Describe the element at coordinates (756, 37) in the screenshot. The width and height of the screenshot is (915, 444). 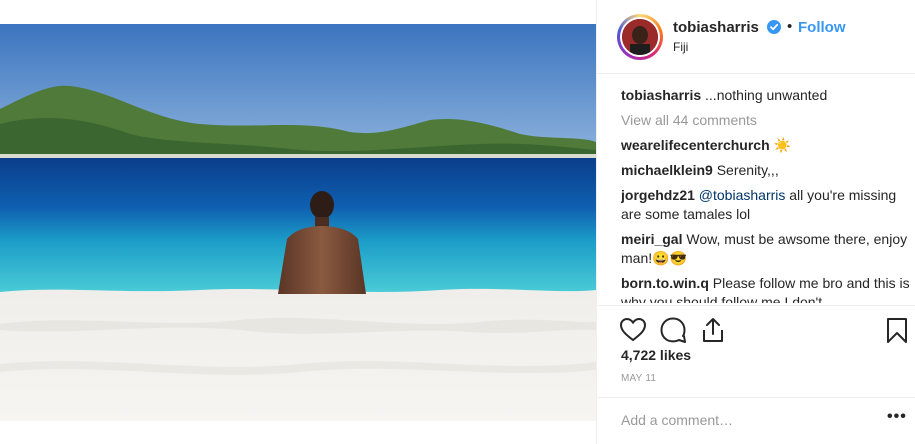
I see `post-header: tobiasharris • Follow Fiji` at that location.